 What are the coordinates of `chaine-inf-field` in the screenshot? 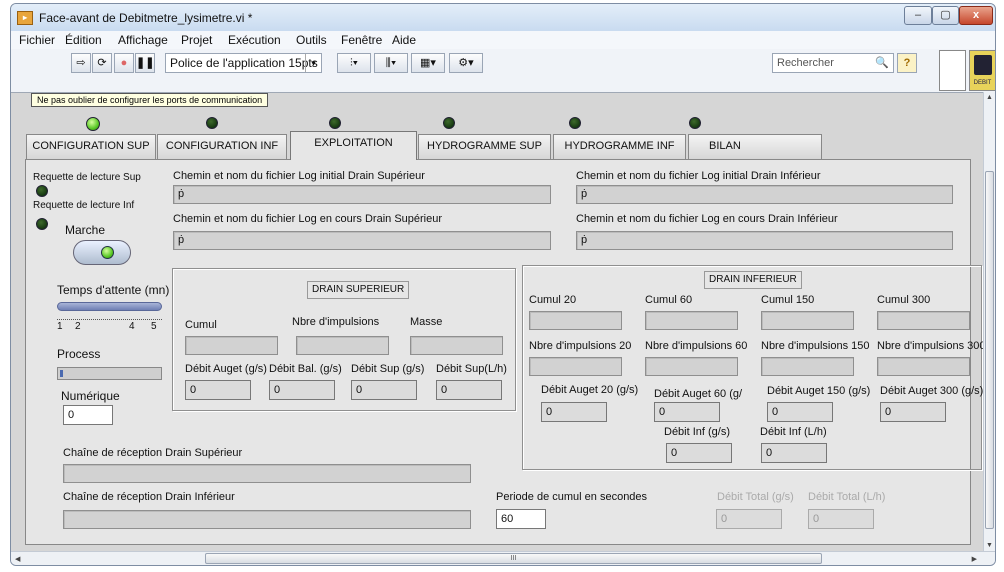 It's located at (267, 519).